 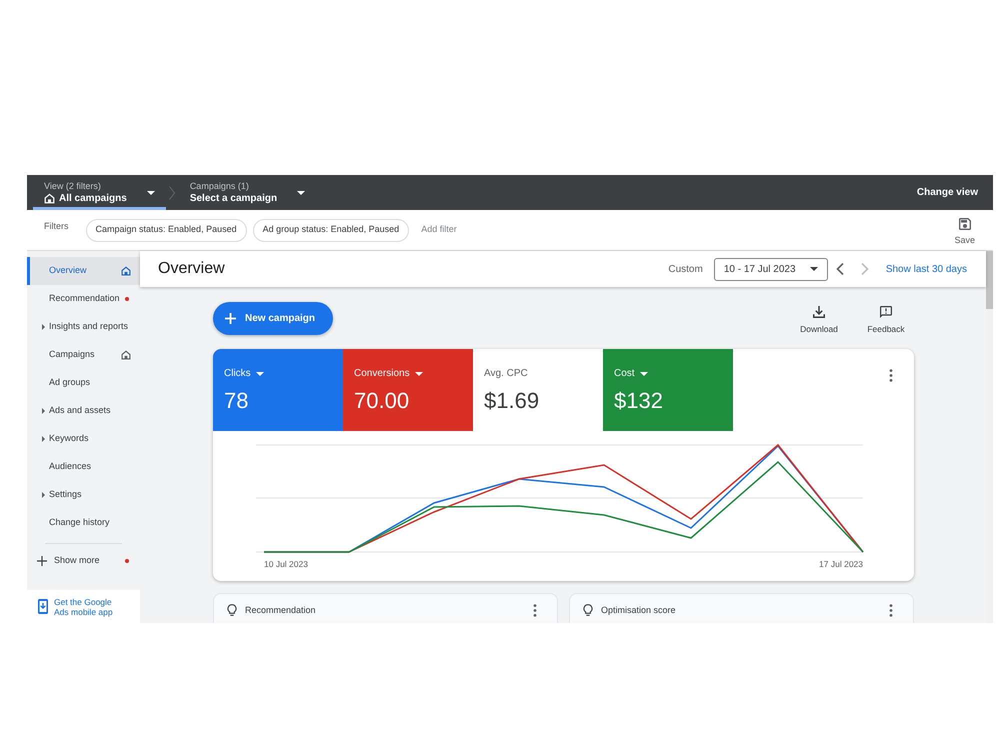 What do you see at coordinates (382, 374) in the screenshot?
I see `metric-label: Conversions` at bounding box center [382, 374].